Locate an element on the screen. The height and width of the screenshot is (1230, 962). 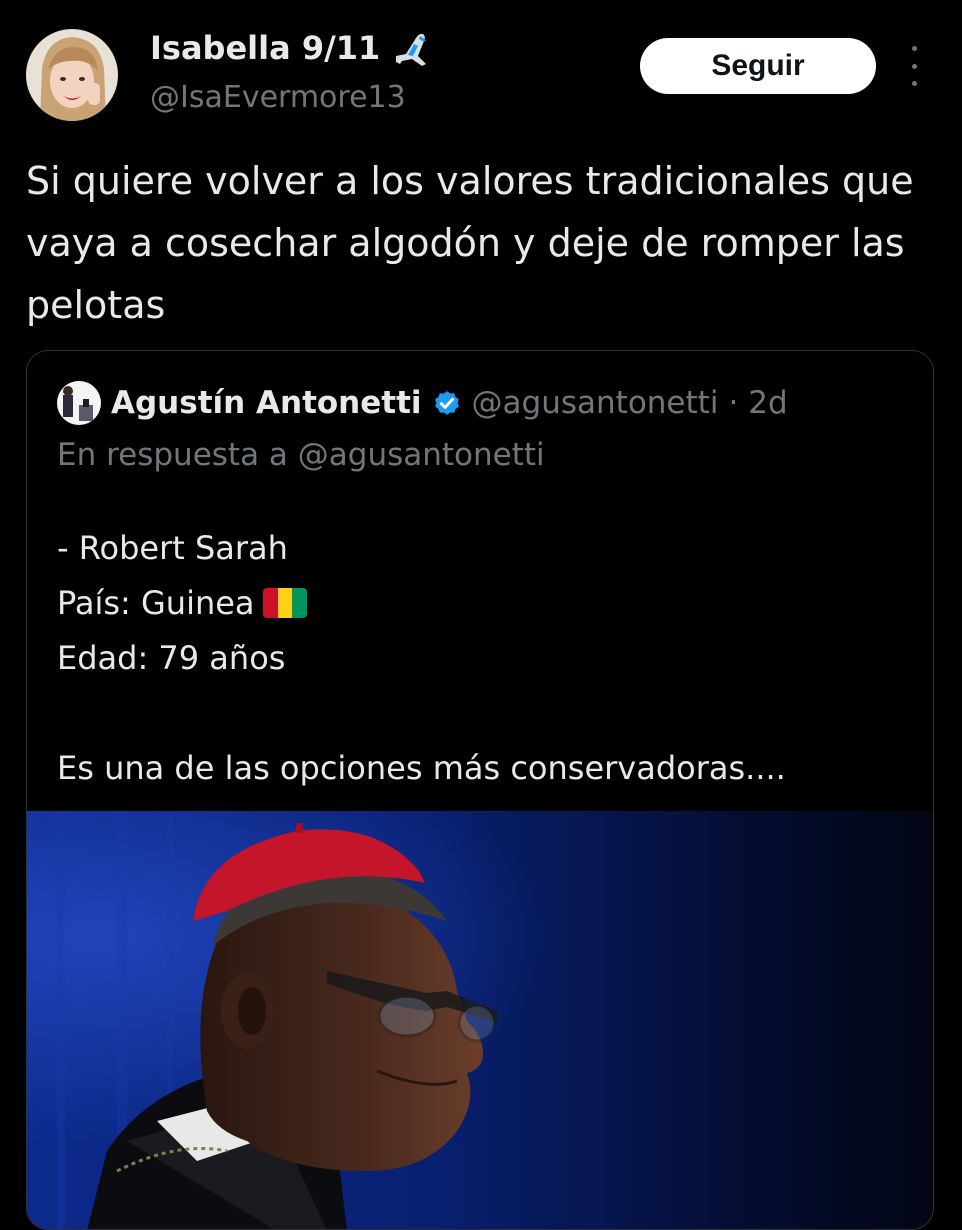
author-handle: @IsaEvermore13 is located at coordinates (278, 97).